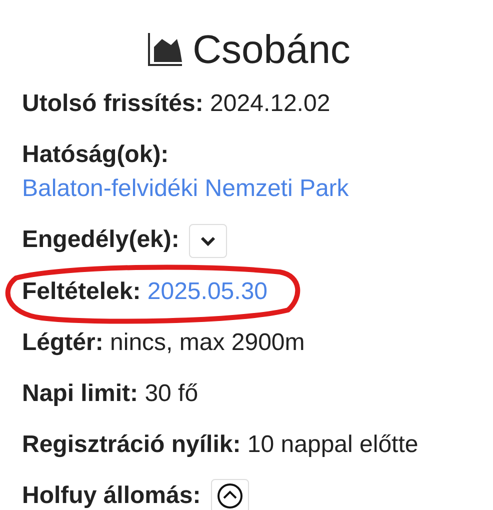 This screenshot has width=493, height=510. Describe the element at coordinates (207, 342) in the screenshot. I see `field-value: nincs, max 2900m` at that location.